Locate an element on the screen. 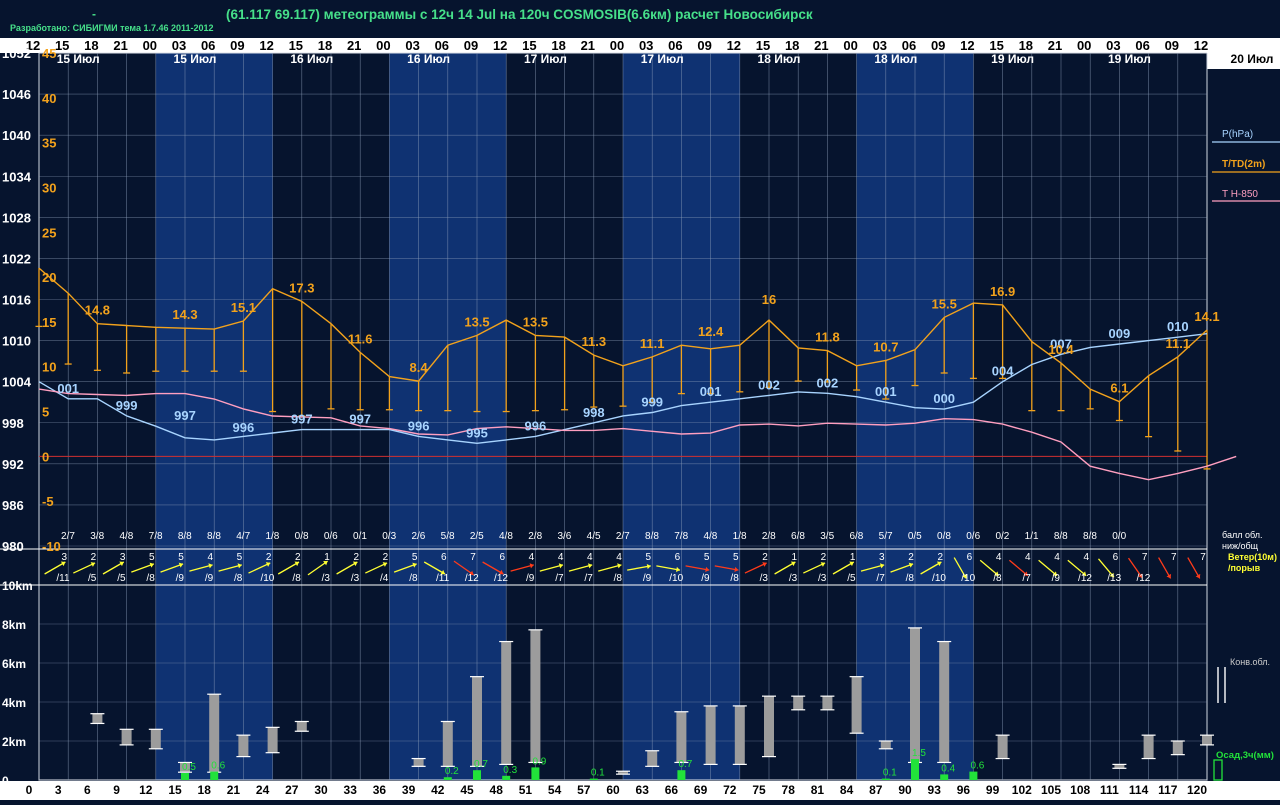 The image size is (1280, 805). date-label: 16 Июл is located at coordinates (311, 59).